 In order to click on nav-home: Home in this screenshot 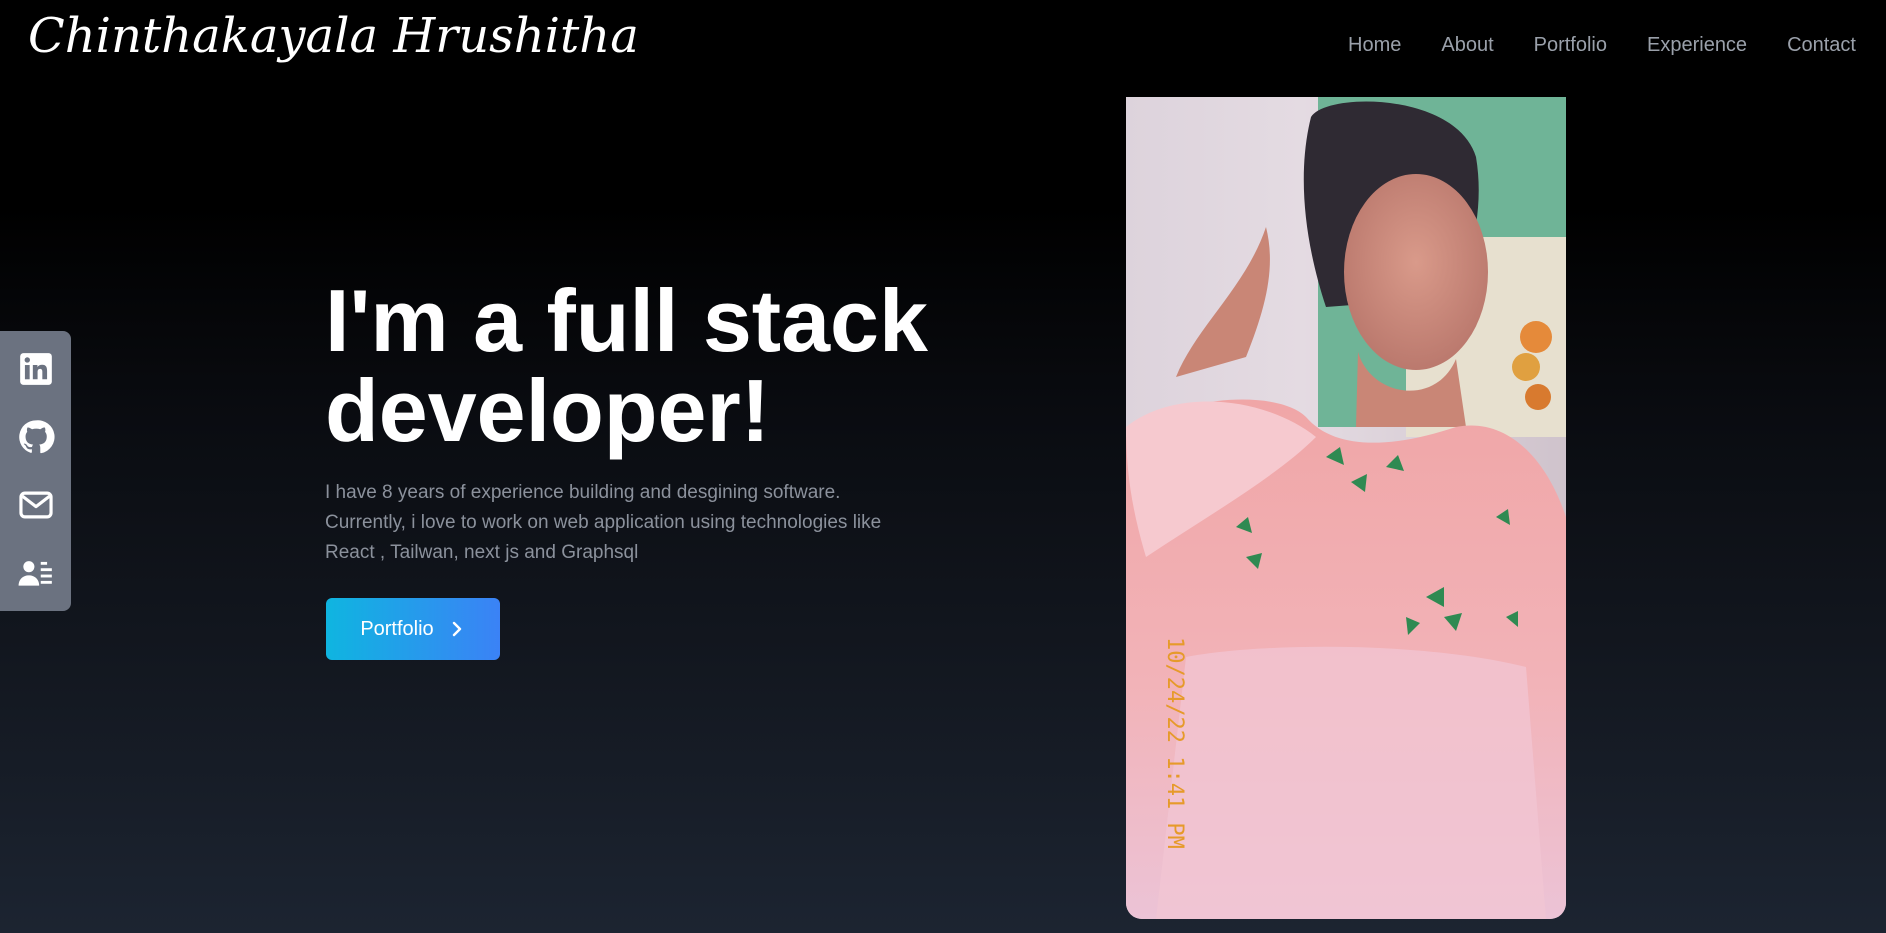, I will do `click(1374, 45)`.